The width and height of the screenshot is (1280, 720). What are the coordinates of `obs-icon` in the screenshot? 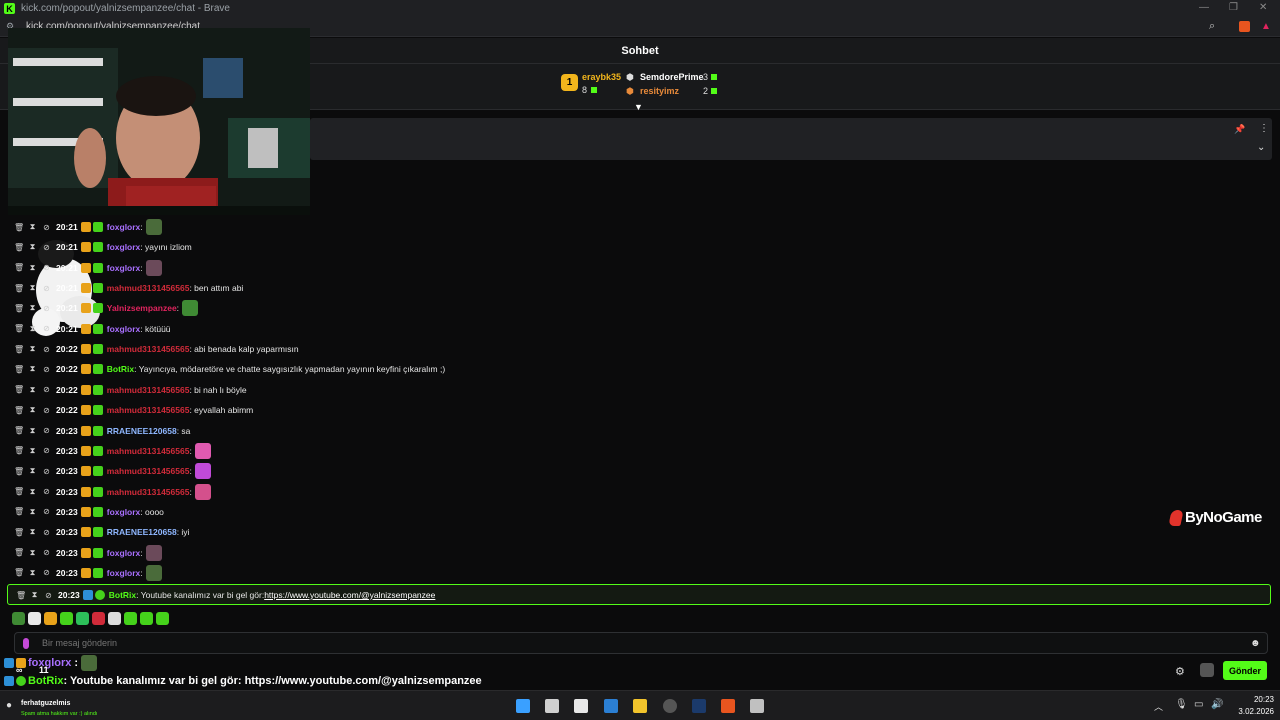 It's located at (670, 706).